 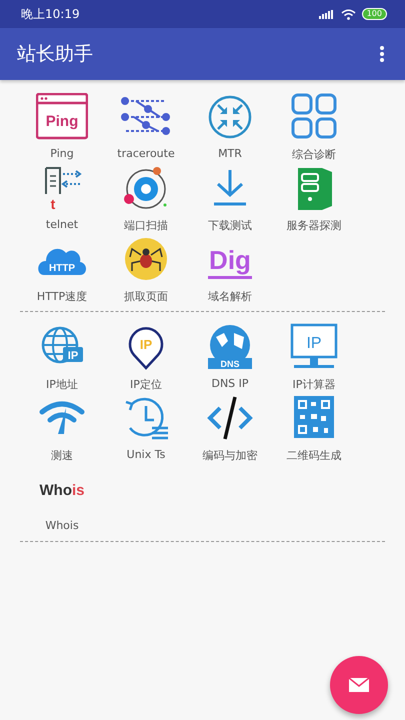 I want to click on tool-tile: Ping Ping, so click(x=62, y=127).